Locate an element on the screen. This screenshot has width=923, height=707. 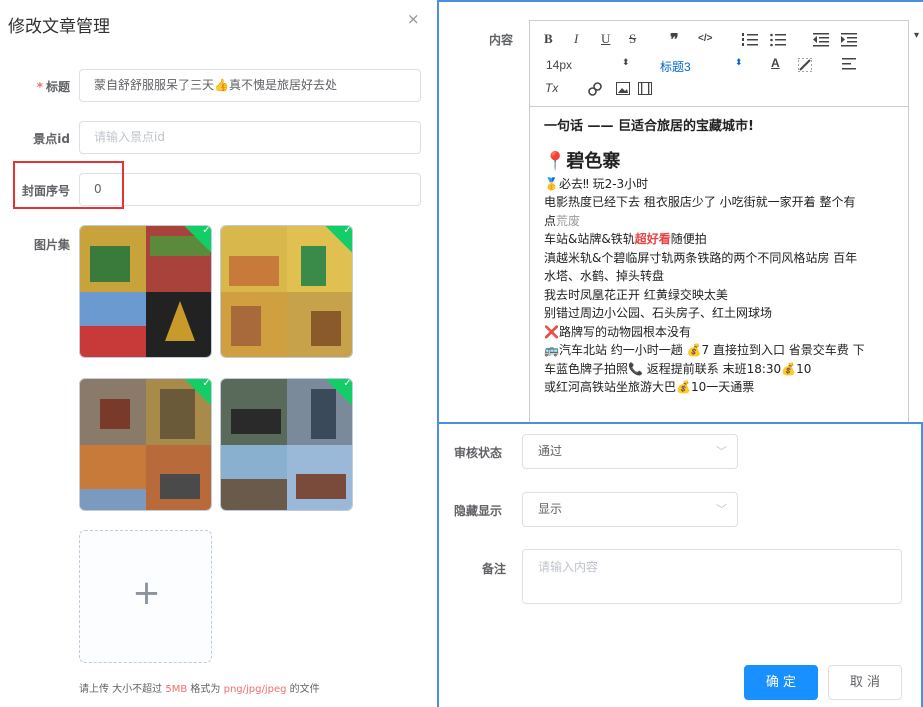
gallery-image-1: ✓ is located at coordinates (145, 291).